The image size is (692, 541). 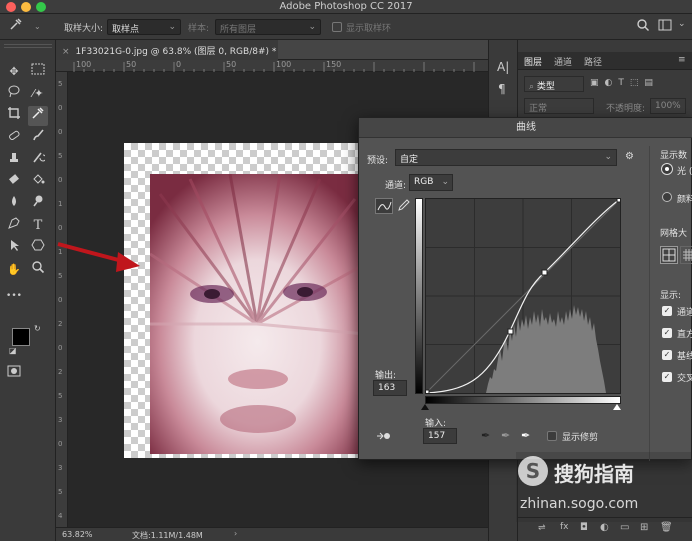 What do you see at coordinates (686, 255) in the screenshot?
I see `detailed-grid-button` at bounding box center [686, 255].